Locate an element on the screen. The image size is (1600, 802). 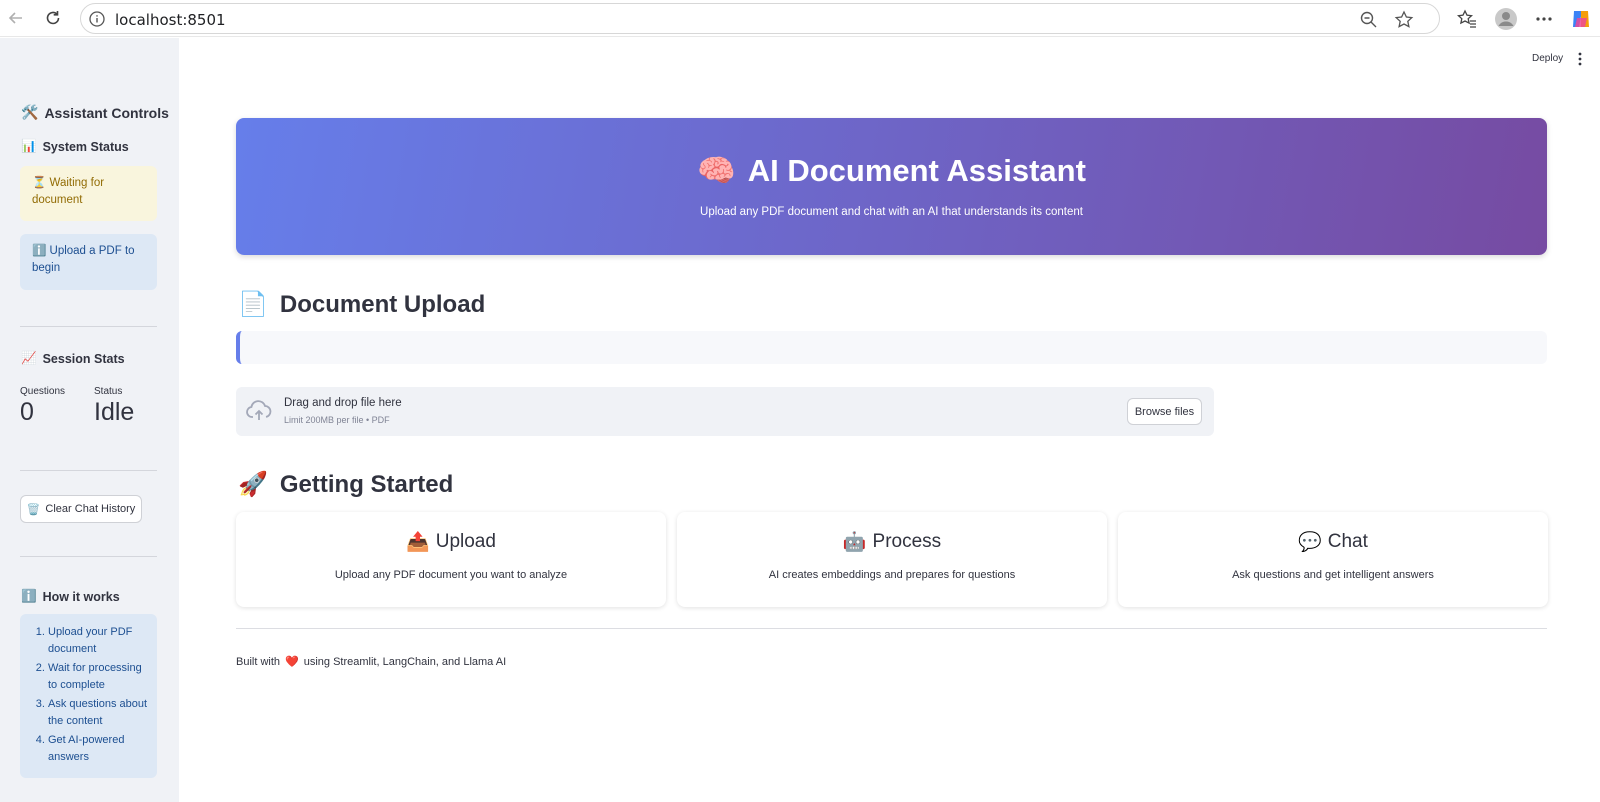
document-icon: 📄 is located at coordinates (253, 304).